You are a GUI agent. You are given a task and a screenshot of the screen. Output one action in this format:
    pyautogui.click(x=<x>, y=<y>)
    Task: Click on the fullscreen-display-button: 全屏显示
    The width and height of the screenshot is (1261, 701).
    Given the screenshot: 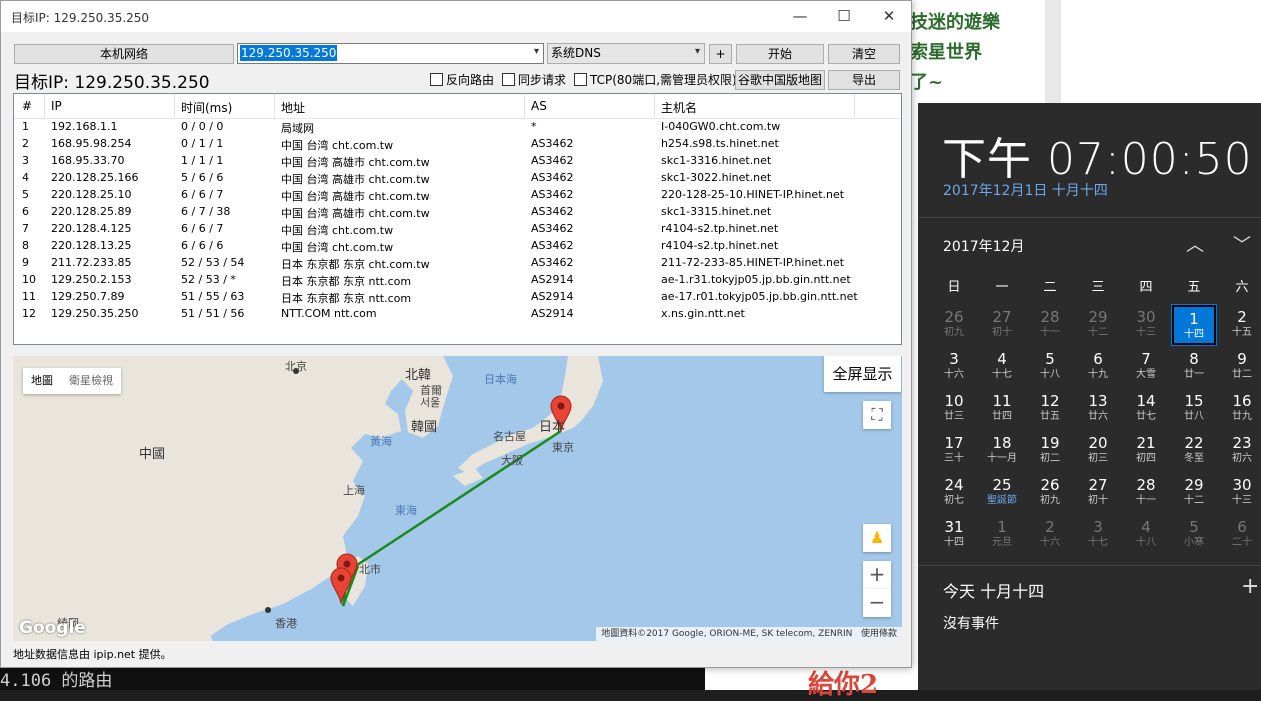 What is the action you would take?
    pyautogui.click(x=862, y=374)
    